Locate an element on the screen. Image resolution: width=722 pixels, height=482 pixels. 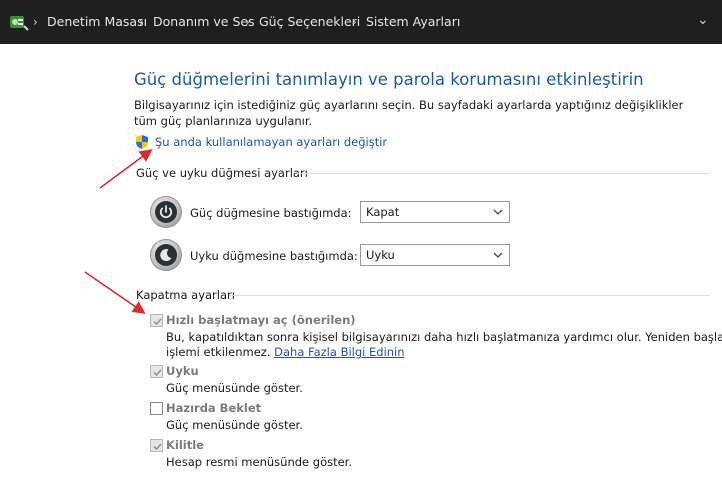
learn-more-link: Daha Fazla Bilgi Edinin is located at coordinates (339, 352).